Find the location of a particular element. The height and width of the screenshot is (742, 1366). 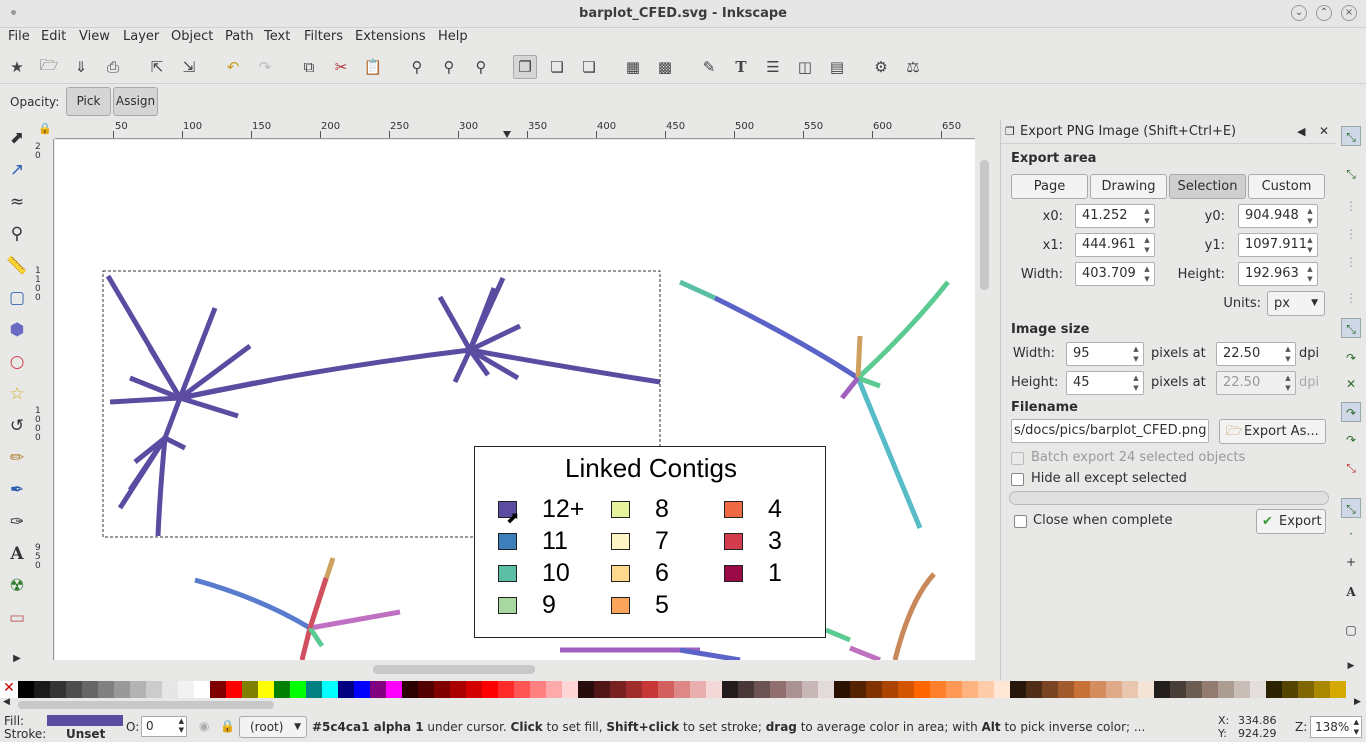

pencil-tool-icon: ✏ is located at coordinates (17, 458).